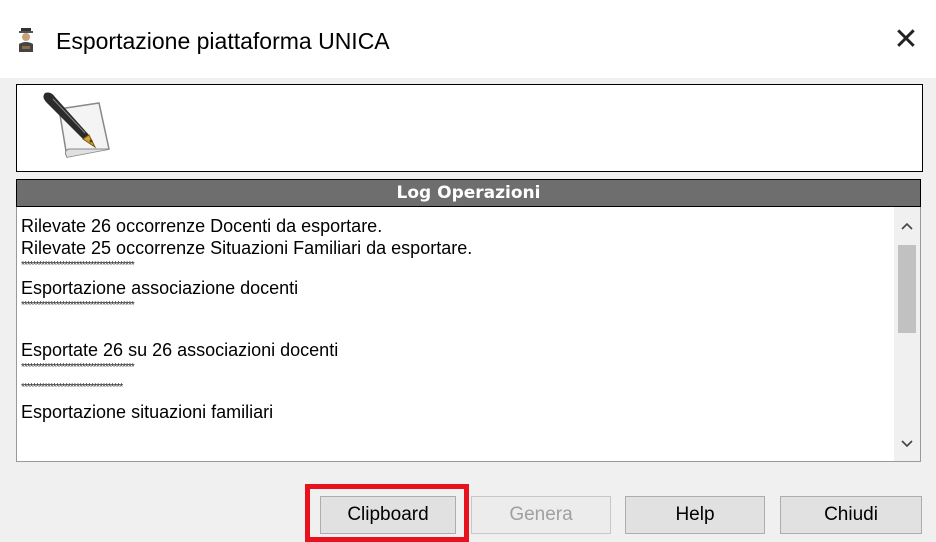 This screenshot has width=936, height=542. What do you see at coordinates (388, 515) in the screenshot?
I see `clipboard-button: Clipboard` at bounding box center [388, 515].